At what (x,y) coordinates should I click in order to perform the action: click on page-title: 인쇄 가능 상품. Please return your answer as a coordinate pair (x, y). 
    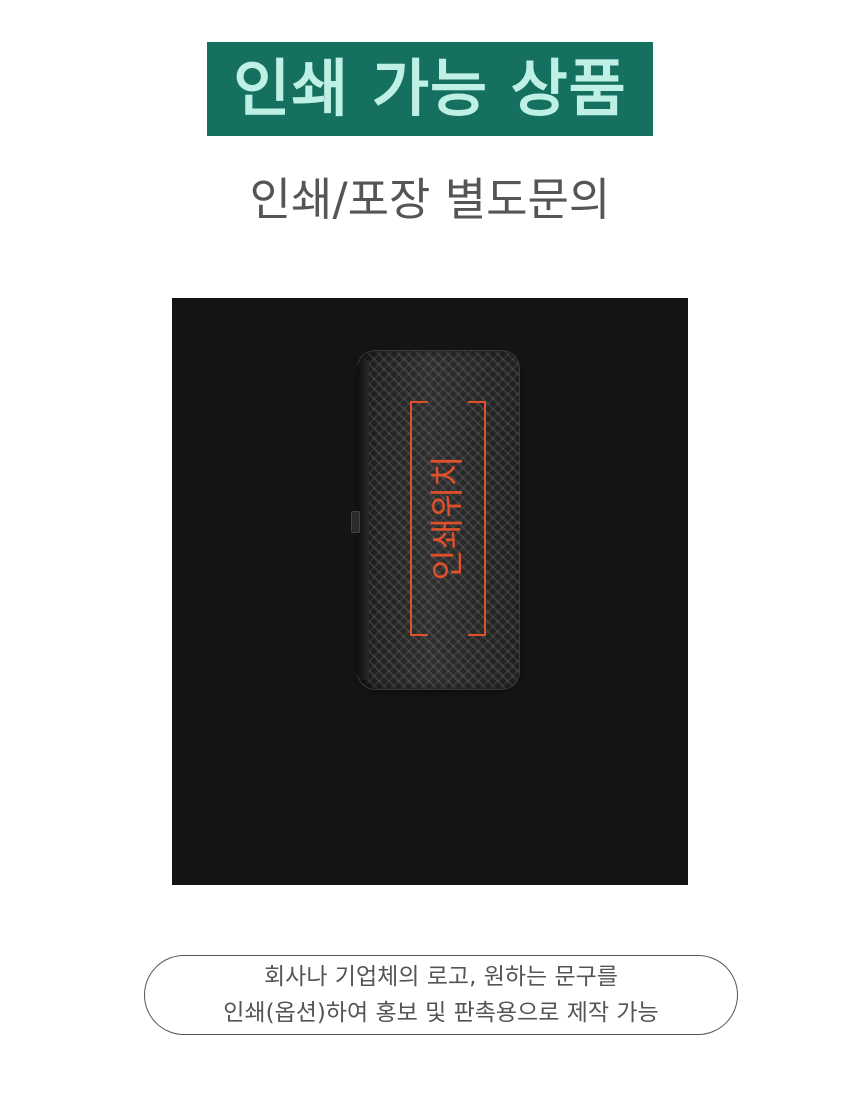
    Looking at the image, I should click on (430, 88).